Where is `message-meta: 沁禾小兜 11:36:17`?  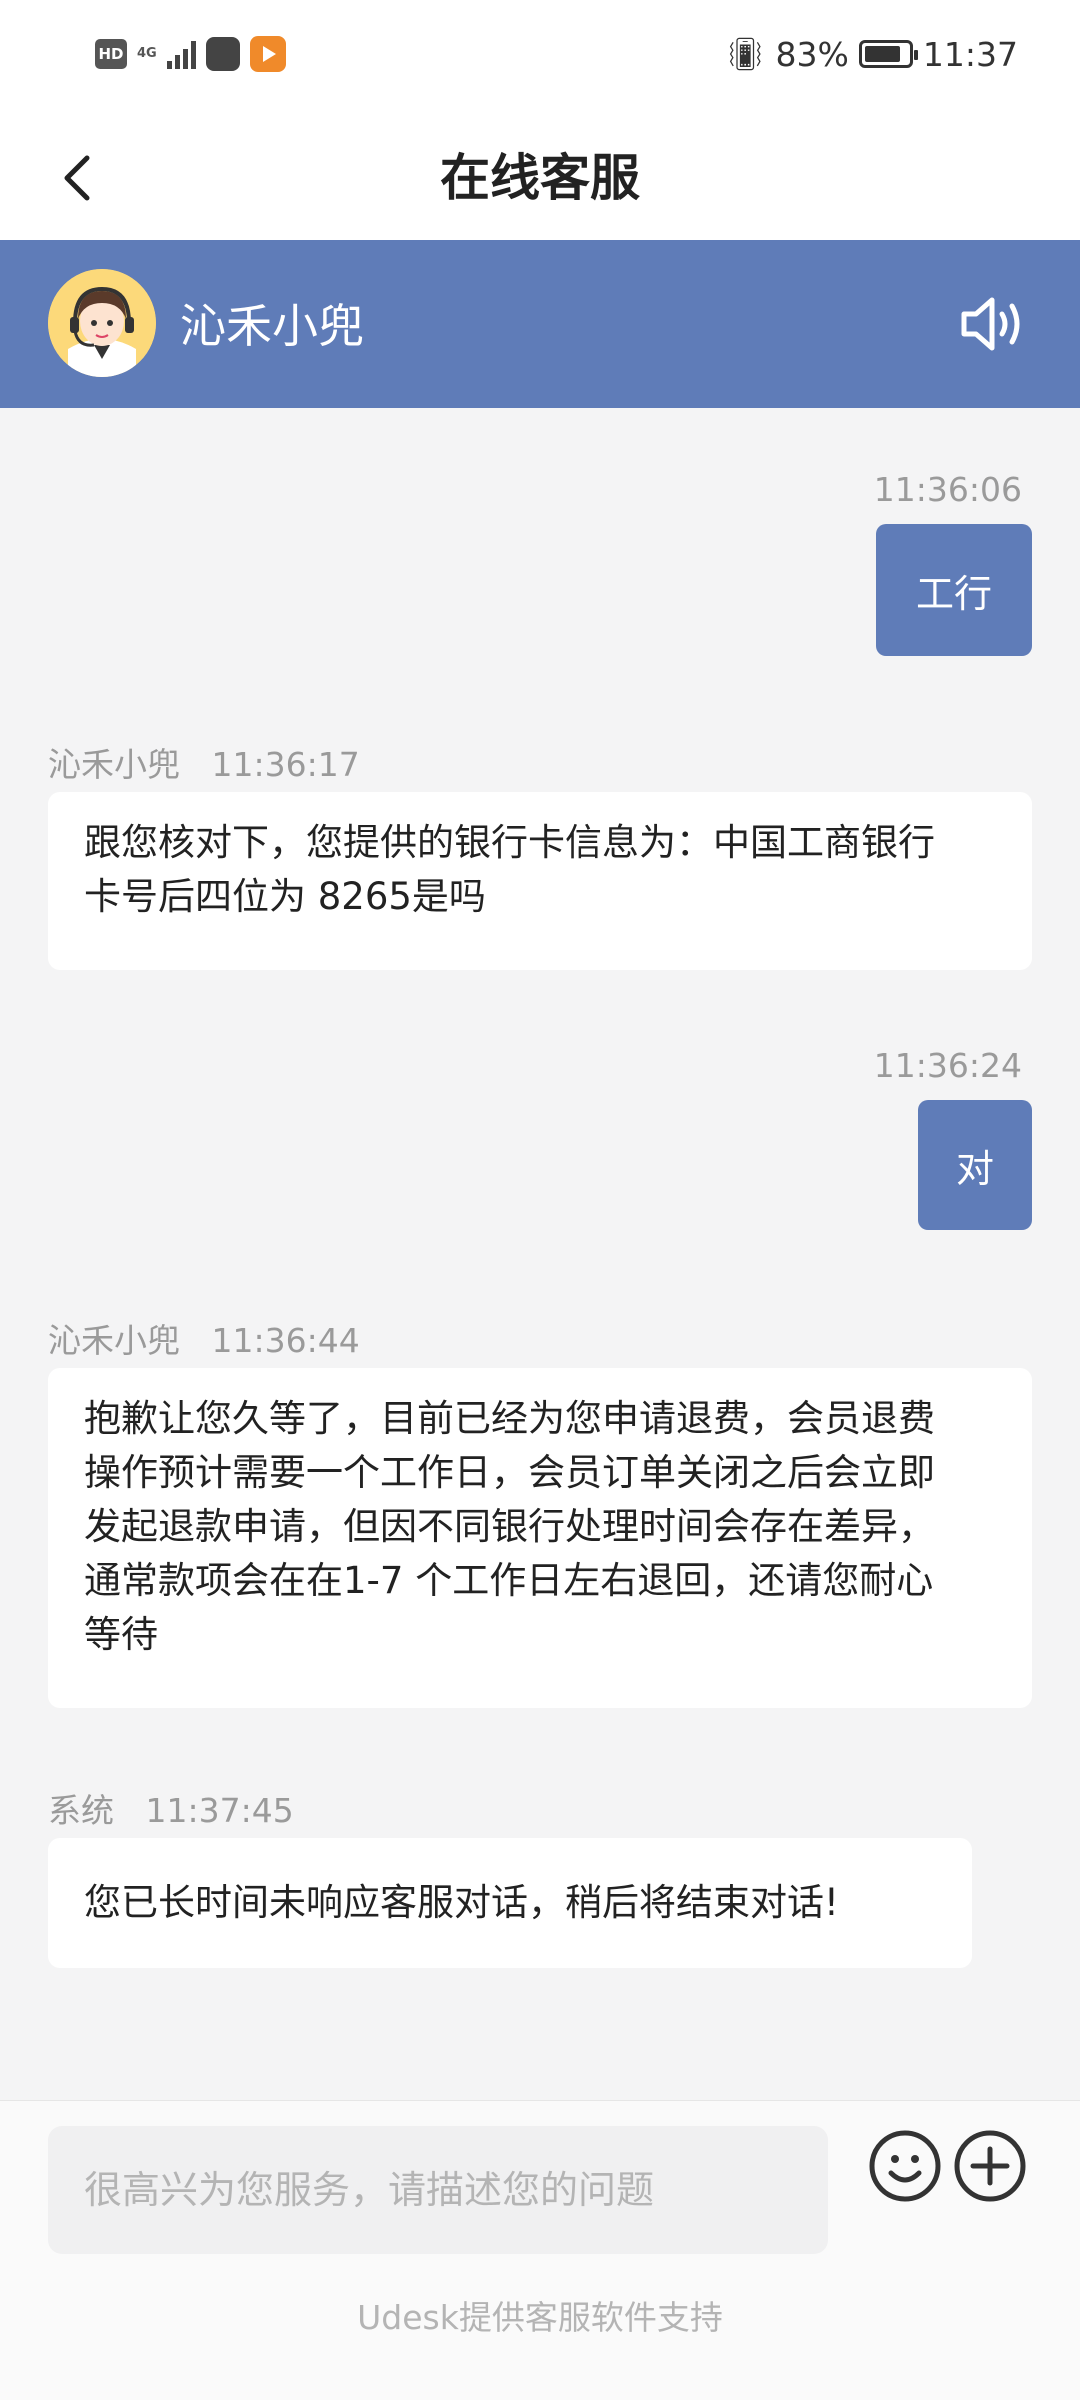 message-meta: 沁禾小兜 11:36:17 is located at coordinates (204, 762).